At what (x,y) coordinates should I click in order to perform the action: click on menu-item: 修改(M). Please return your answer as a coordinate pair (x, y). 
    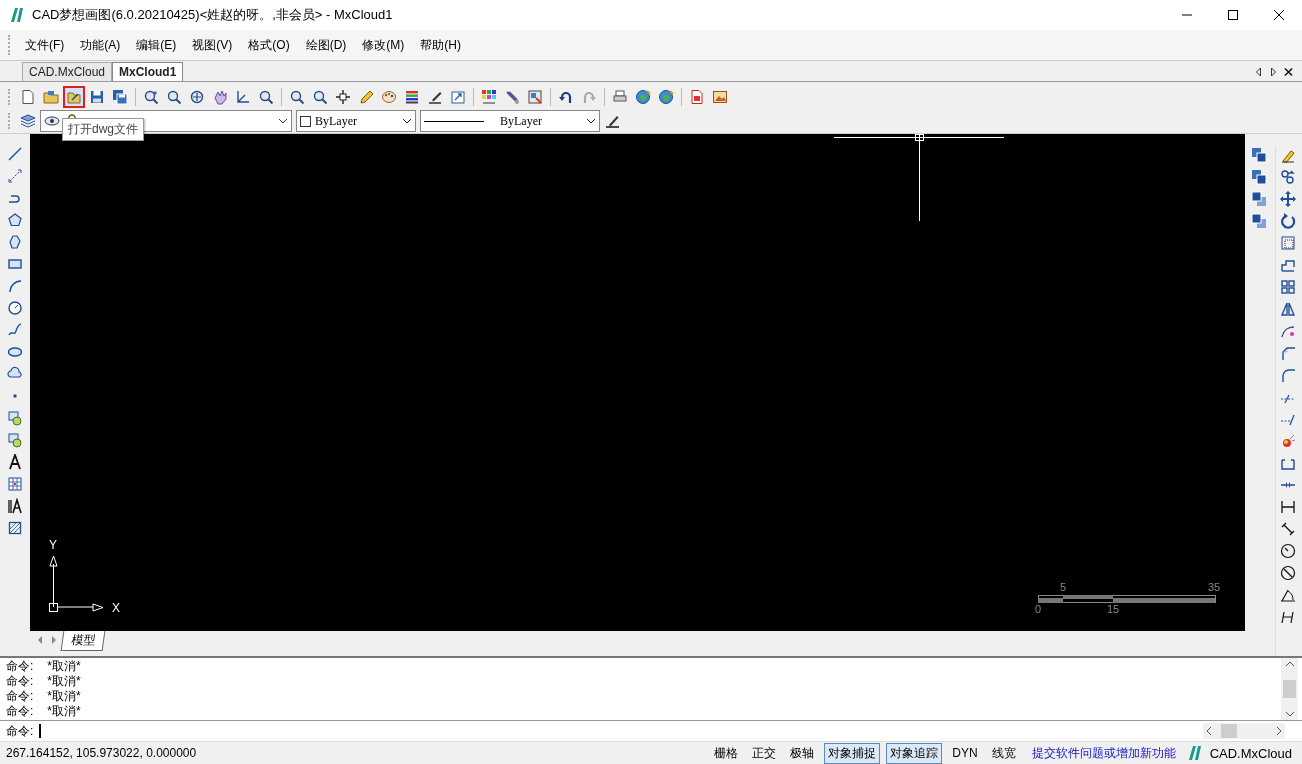
    Looking at the image, I should click on (383, 45).